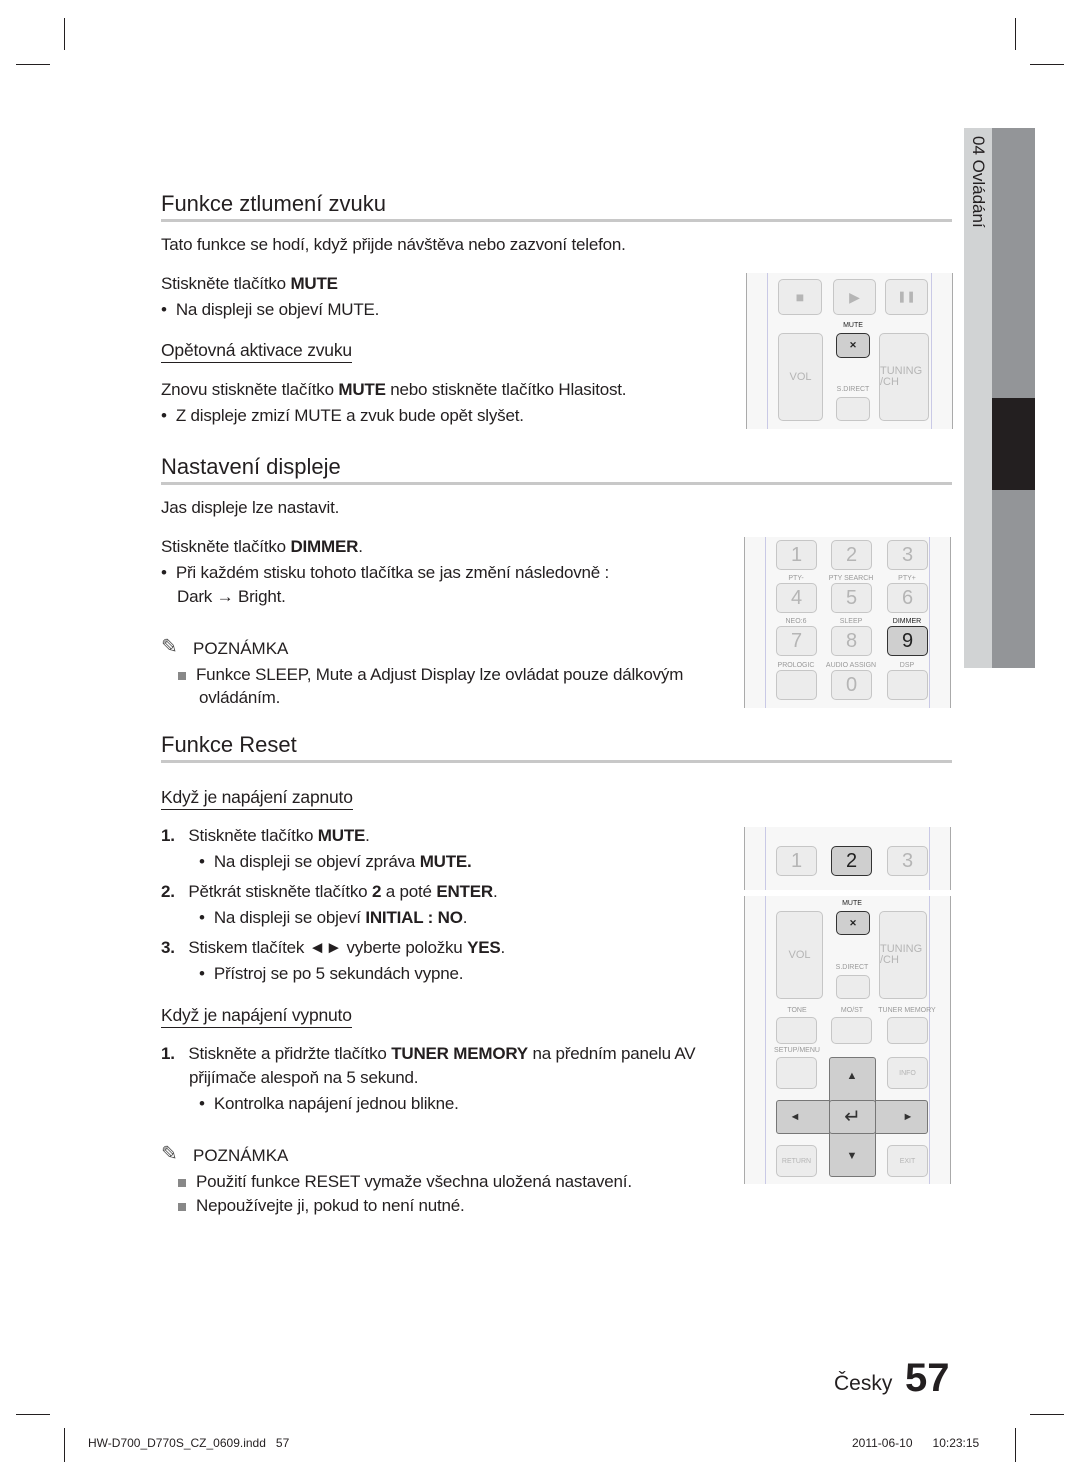  I want to click on stop-button: ■, so click(800, 297).